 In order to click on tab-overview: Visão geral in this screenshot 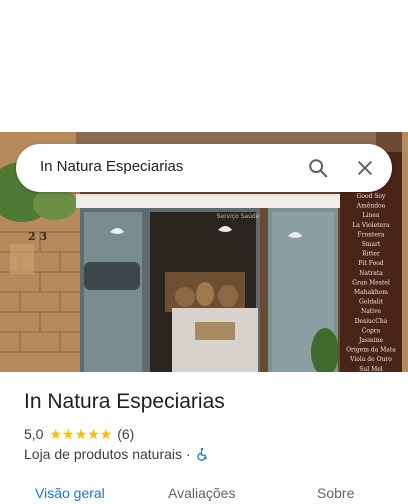, I will do `click(70, 493)`.